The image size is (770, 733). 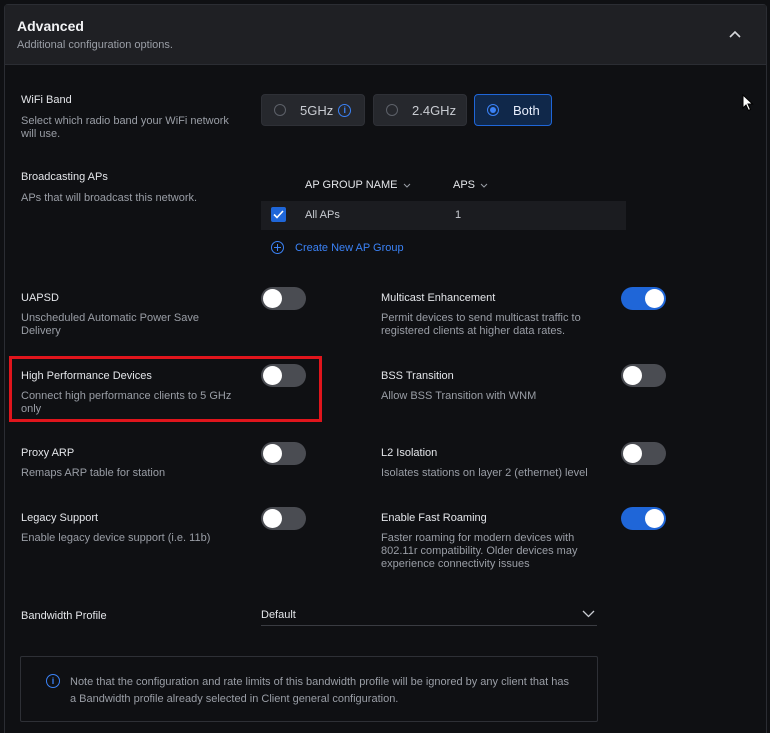 What do you see at coordinates (64, 616) in the screenshot?
I see `bandwidth-profile-label: Bandwidth Profile` at bounding box center [64, 616].